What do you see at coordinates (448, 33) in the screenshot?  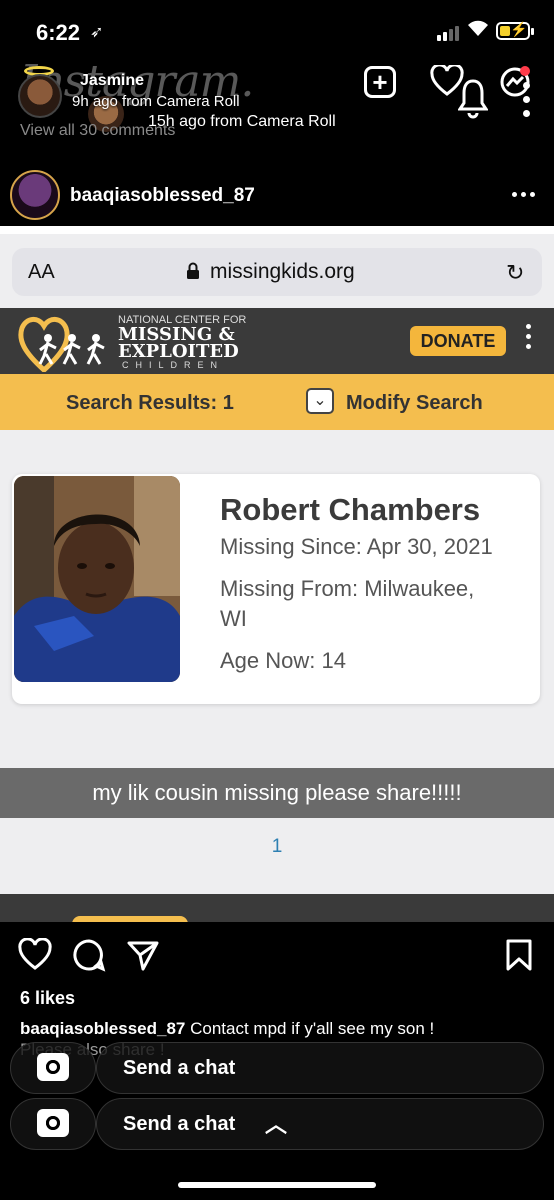 I see `cellular-signal-icon` at bounding box center [448, 33].